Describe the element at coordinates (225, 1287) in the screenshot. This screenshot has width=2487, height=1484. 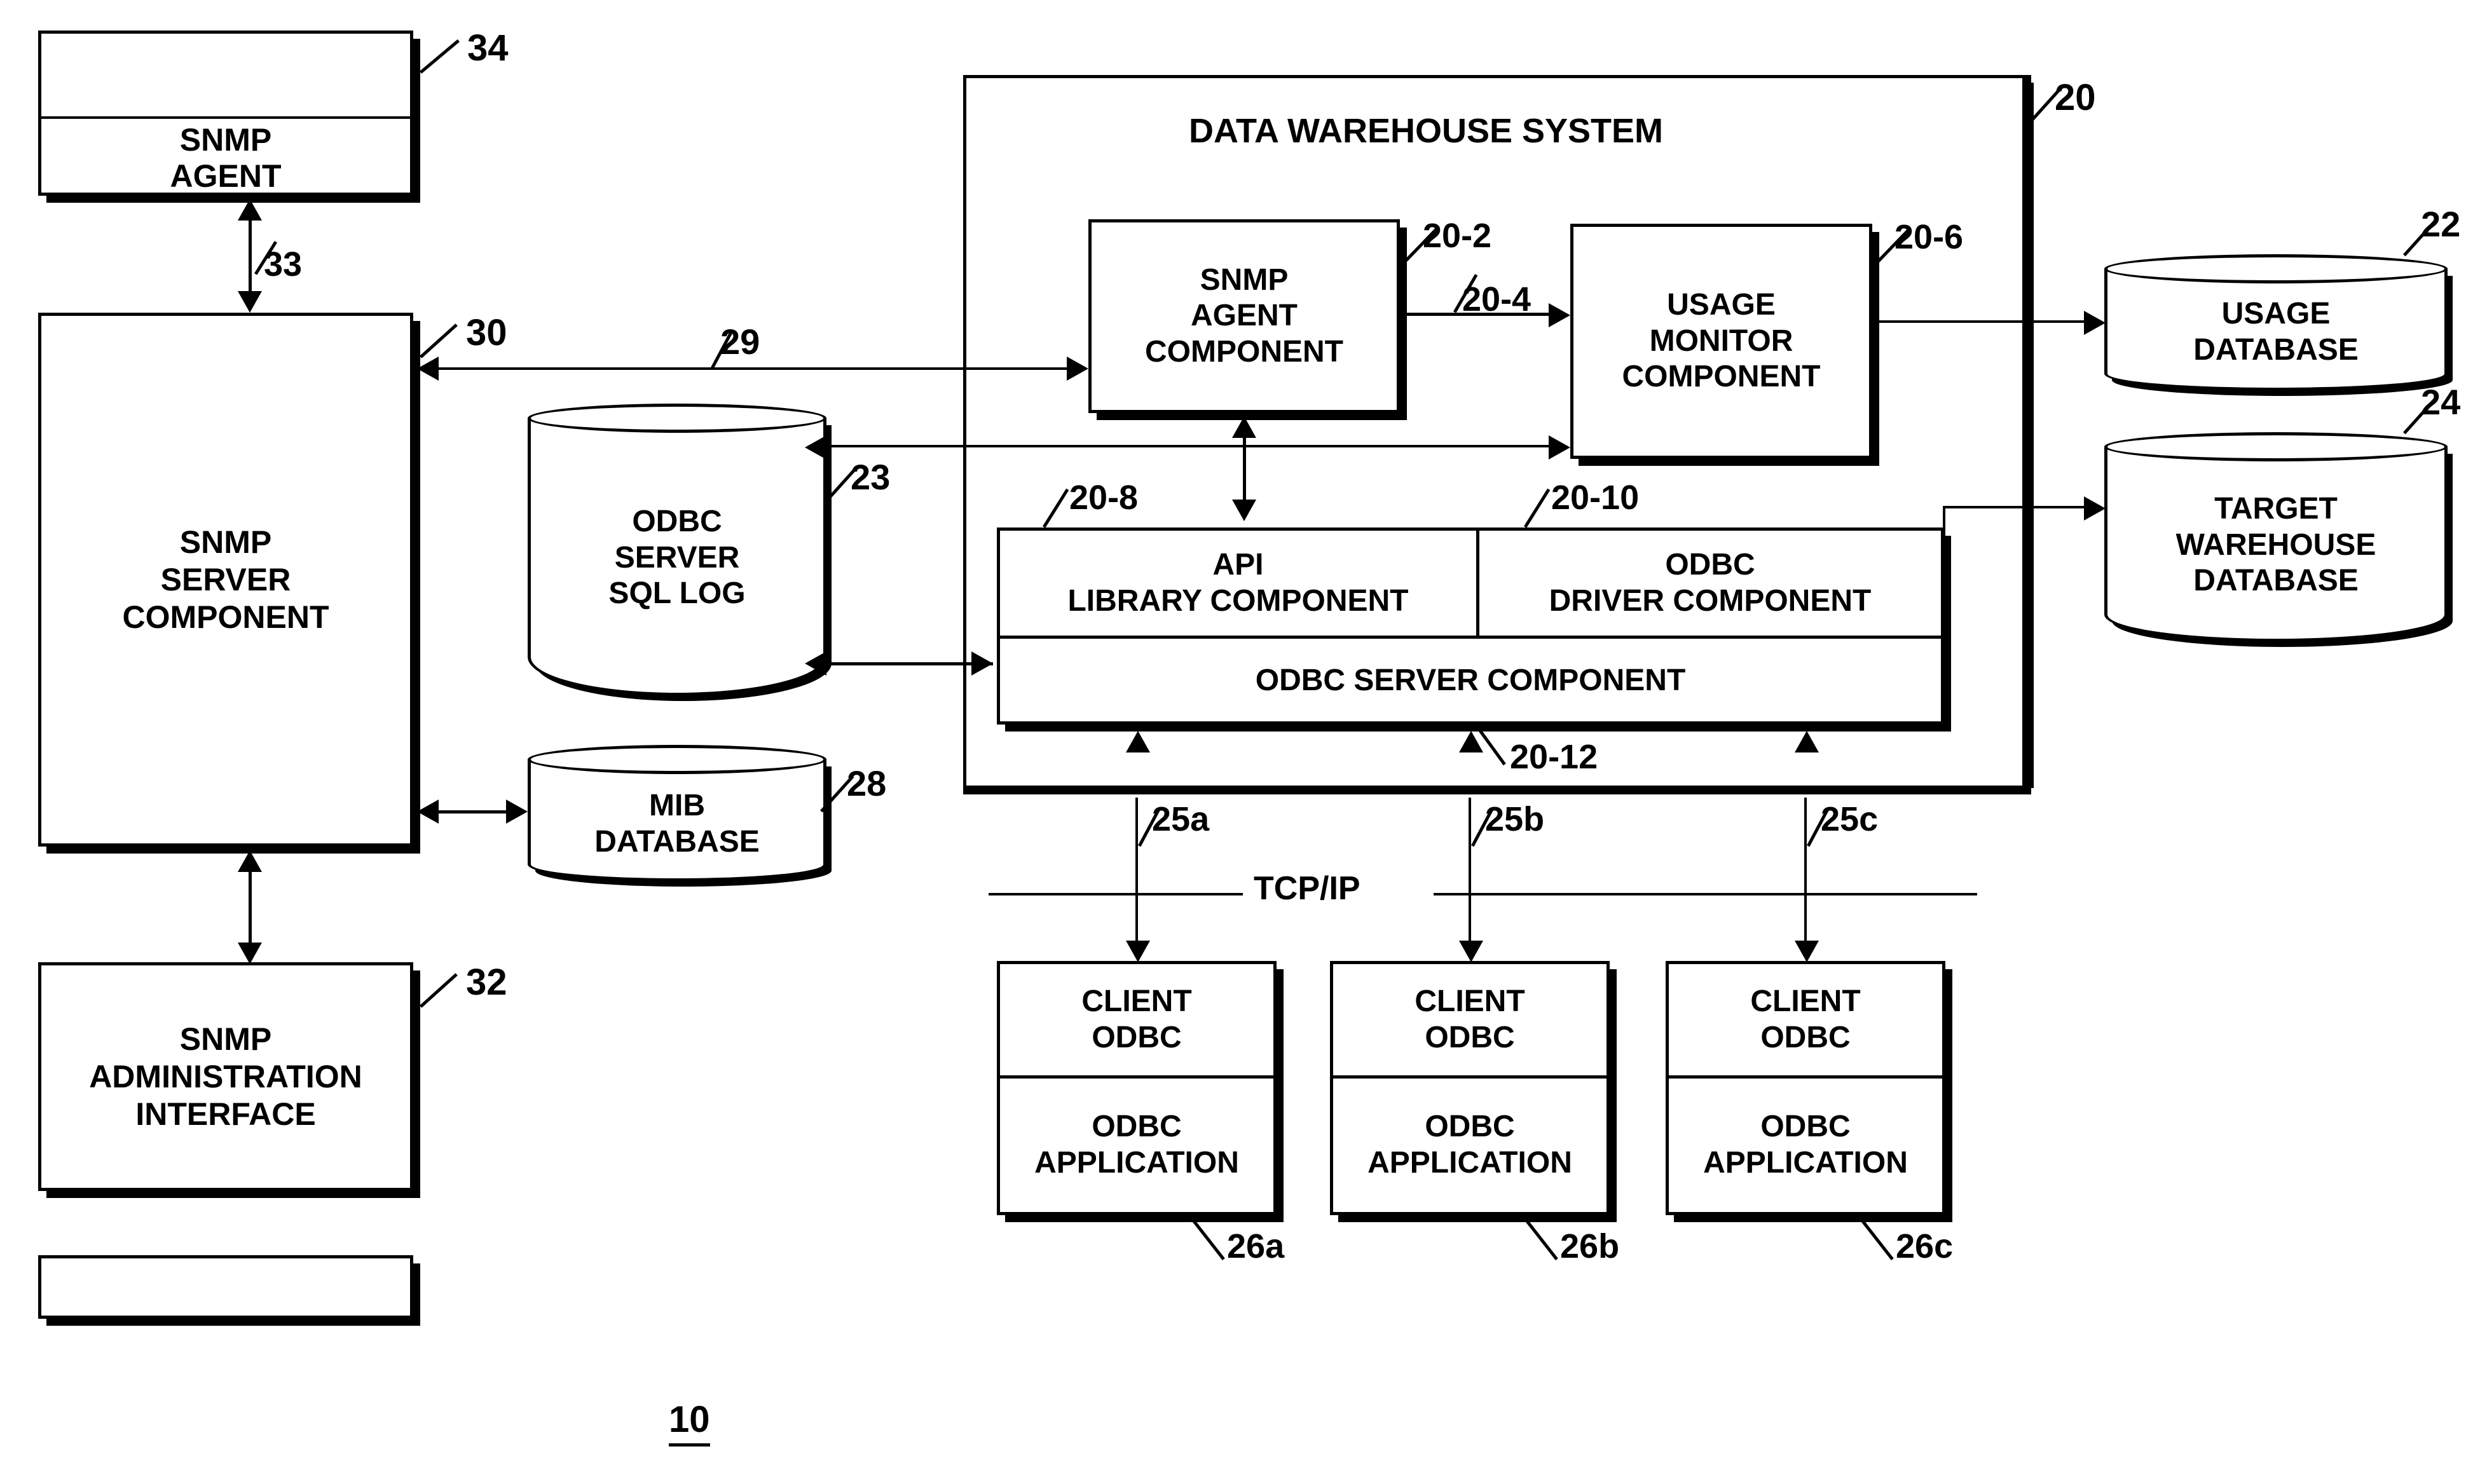
I see `blank-box` at that location.